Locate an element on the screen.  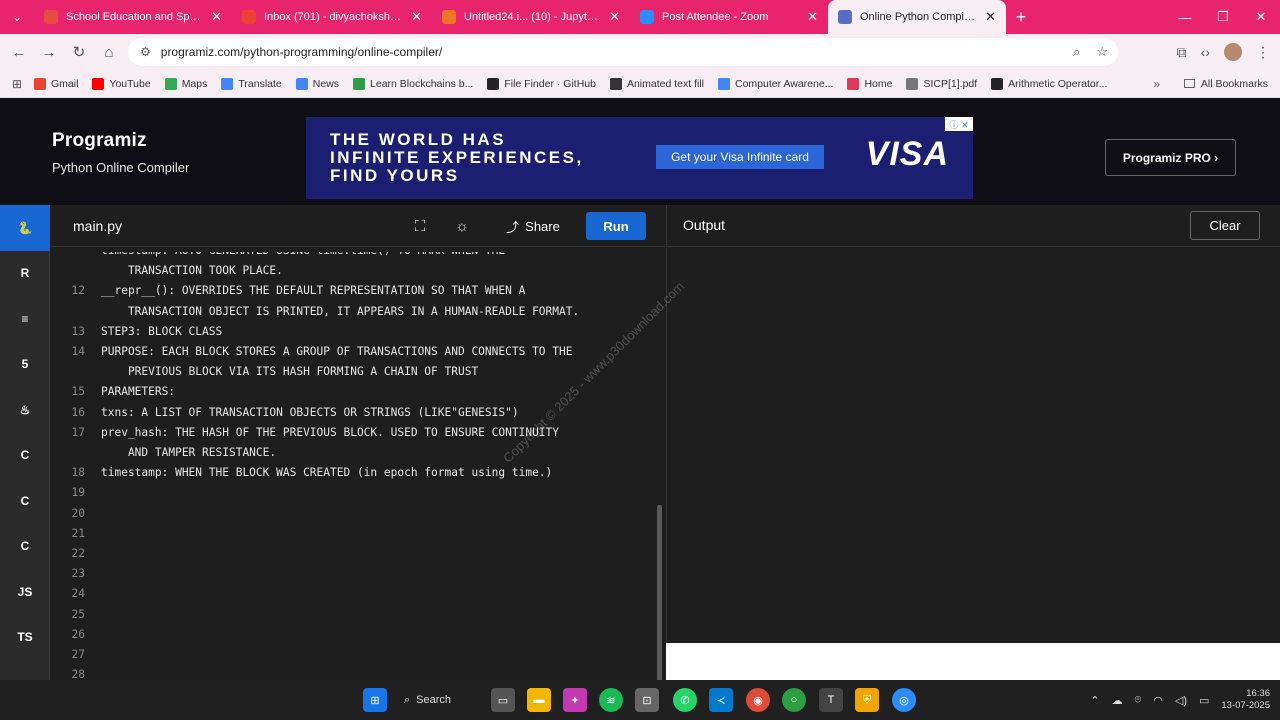
sql-icon: ≡ is located at coordinates (25, 318).